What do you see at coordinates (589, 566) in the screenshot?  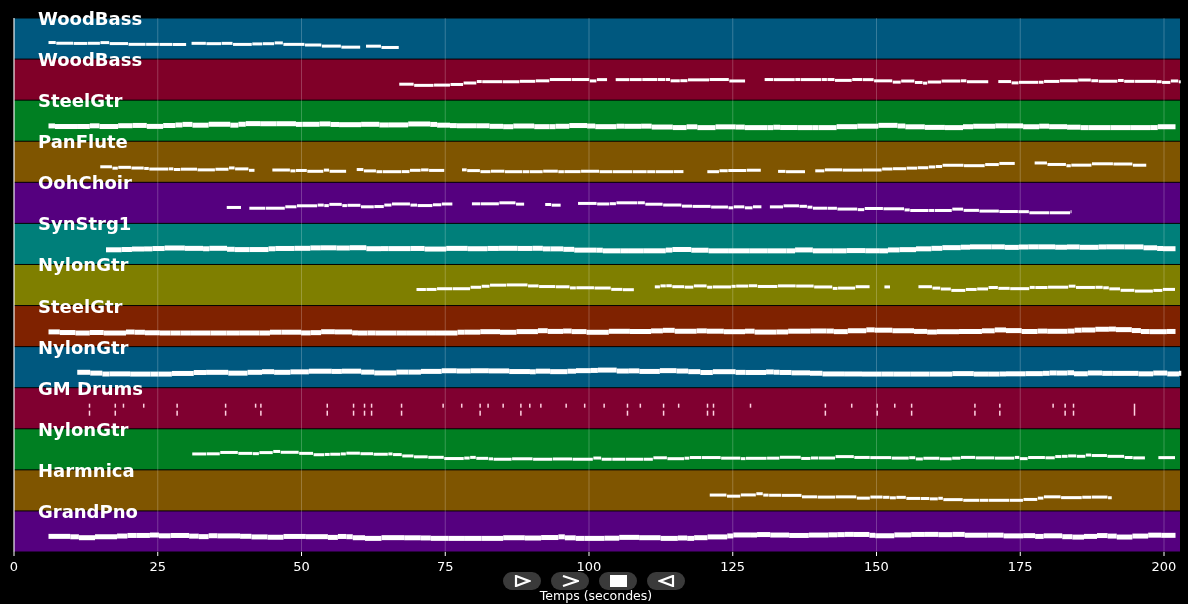 I see `tick-label: 100` at bounding box center [589, 566].